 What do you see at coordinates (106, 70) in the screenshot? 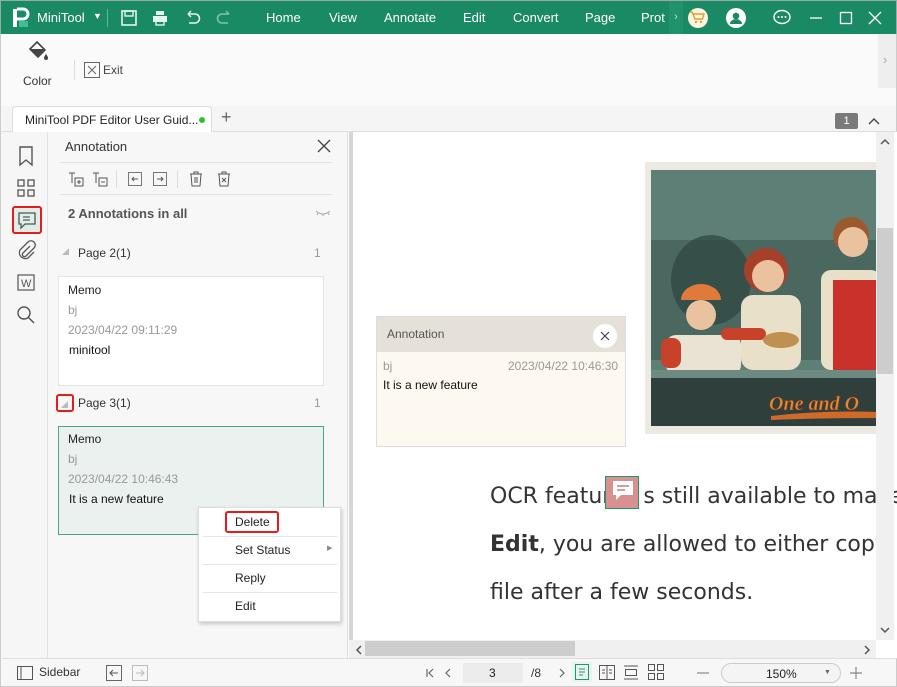
I see `exit-button: Exit` at bounding box center [106, 70].